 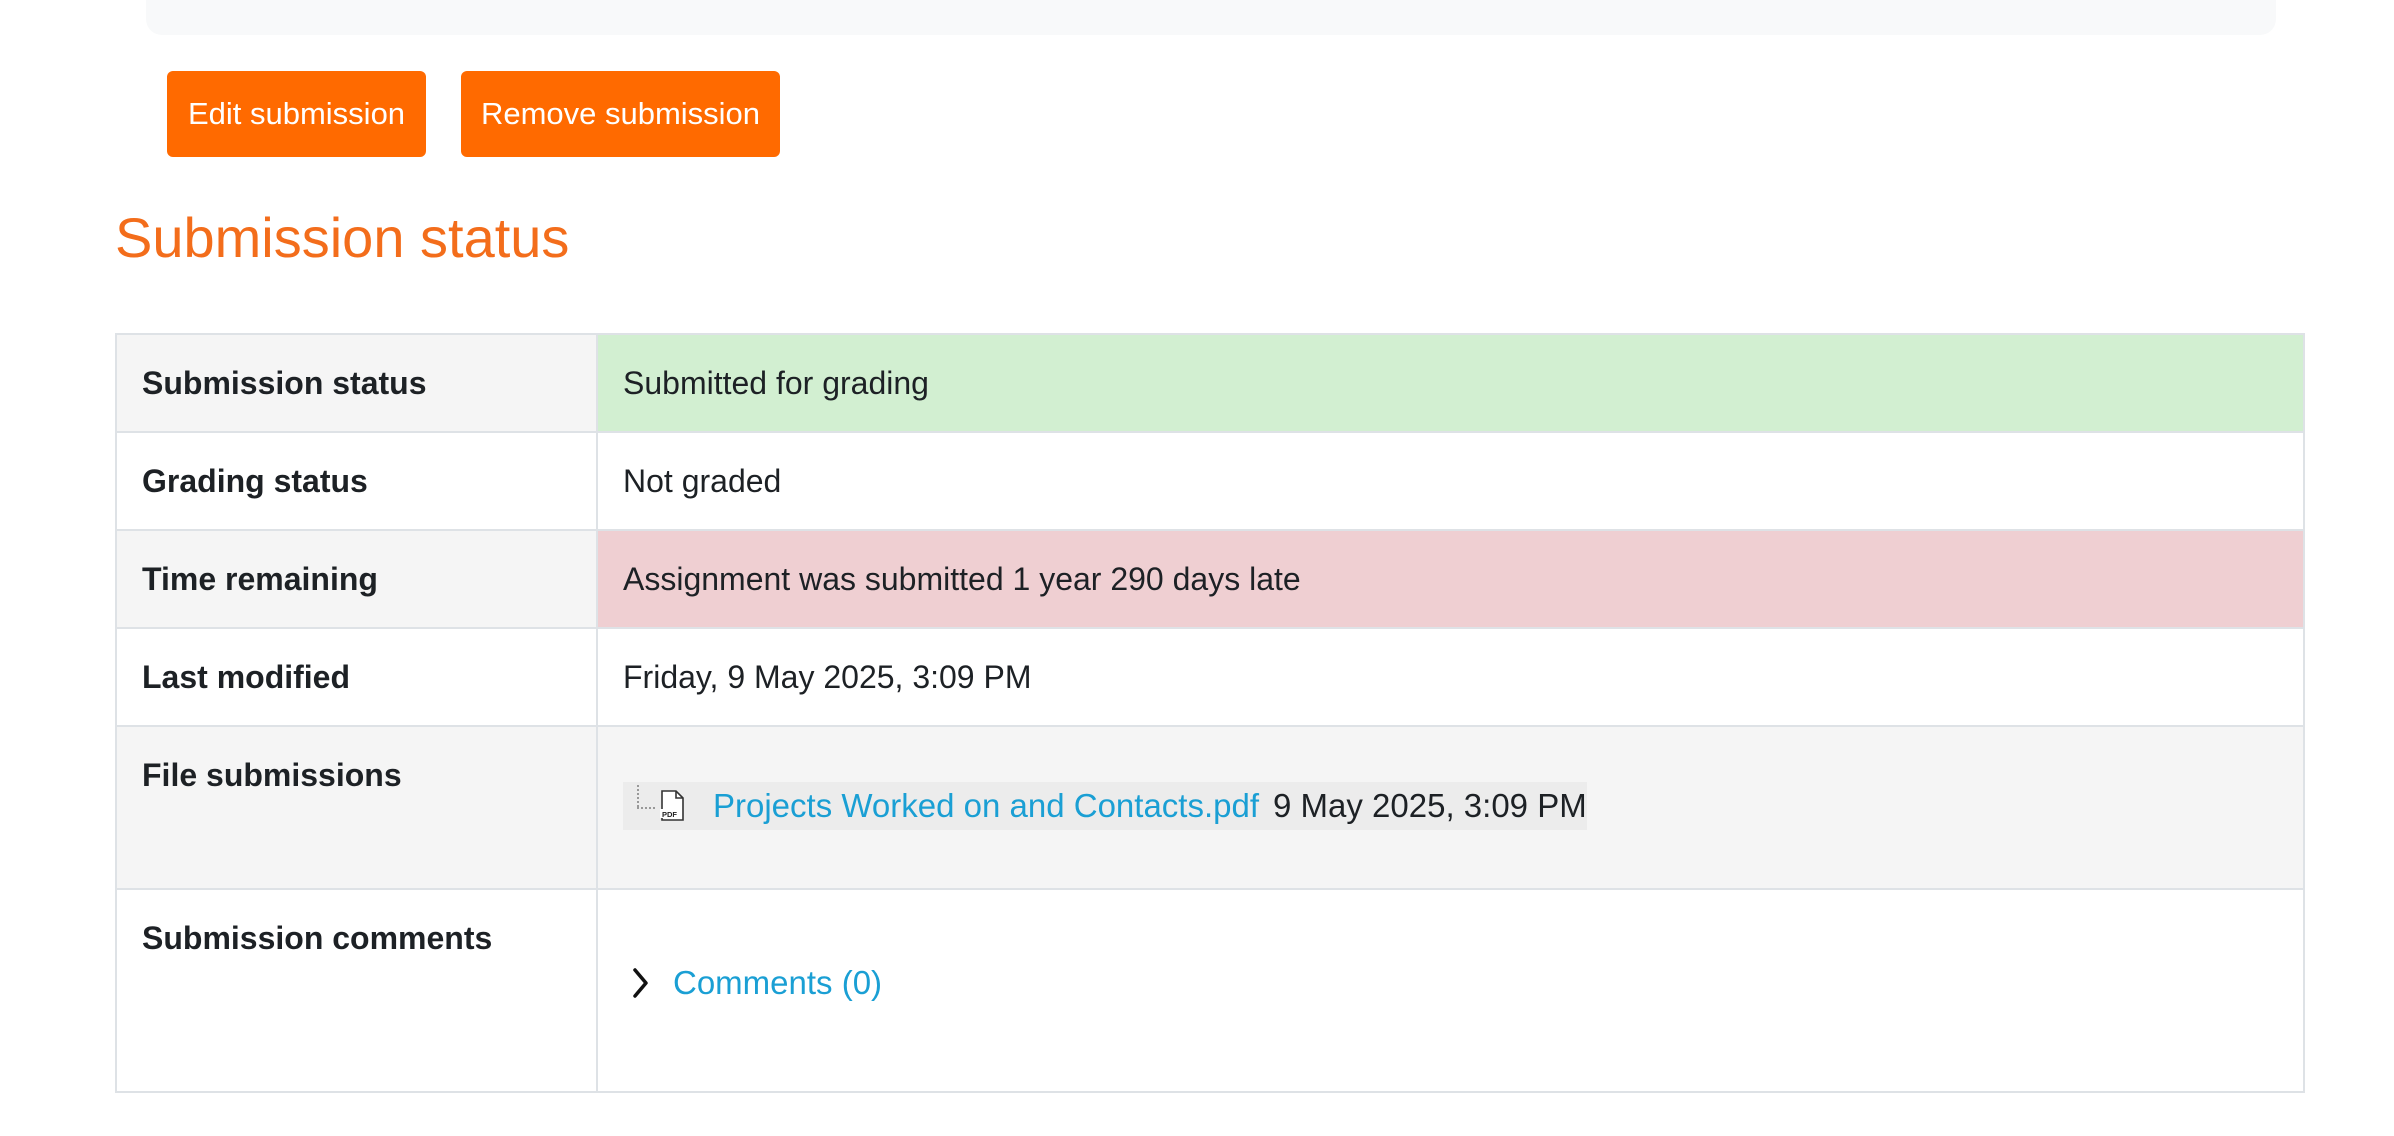 I want to click on table-row: Submission status Submitted for grading, so click(x=1210, y=383).